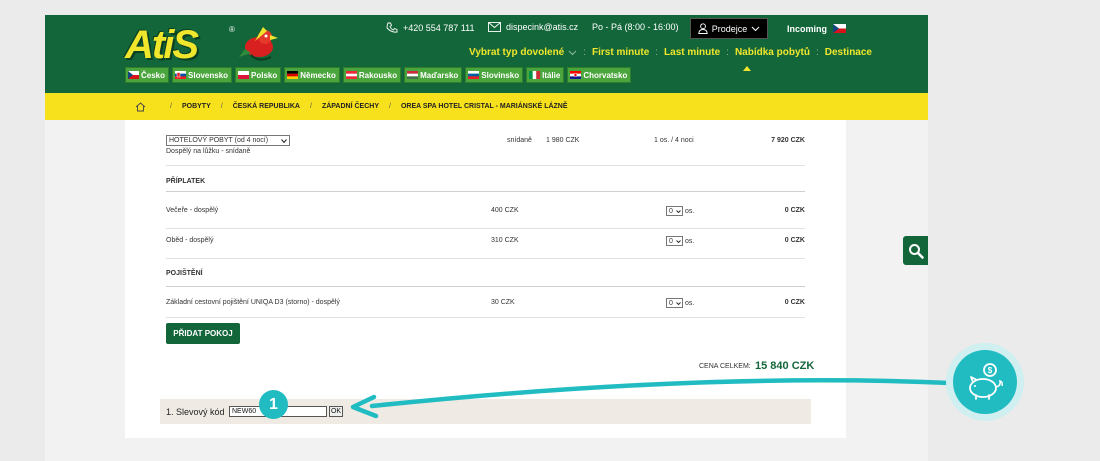  What do you see at coordinates (807, 29) in the screenshot?
I see `incoming-link: Incoming` at bounding box center [807, 29].